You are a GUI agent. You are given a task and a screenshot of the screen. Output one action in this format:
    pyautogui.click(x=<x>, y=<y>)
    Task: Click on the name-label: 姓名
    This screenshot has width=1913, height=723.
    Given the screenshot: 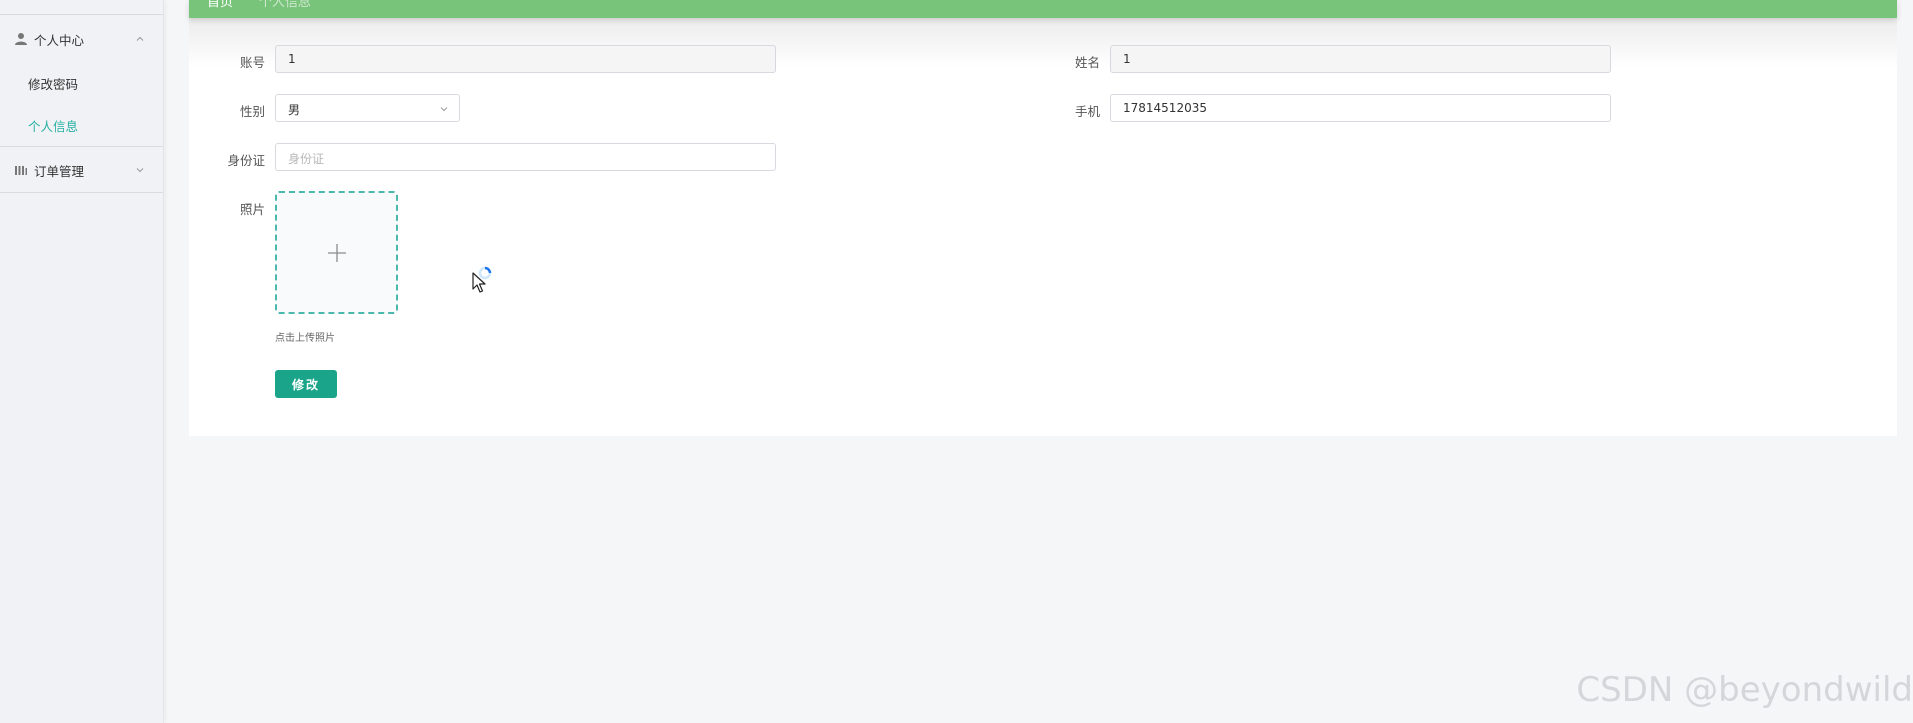 What is the action you would take?
    pyautogui.click(x=1087, y=62)
    